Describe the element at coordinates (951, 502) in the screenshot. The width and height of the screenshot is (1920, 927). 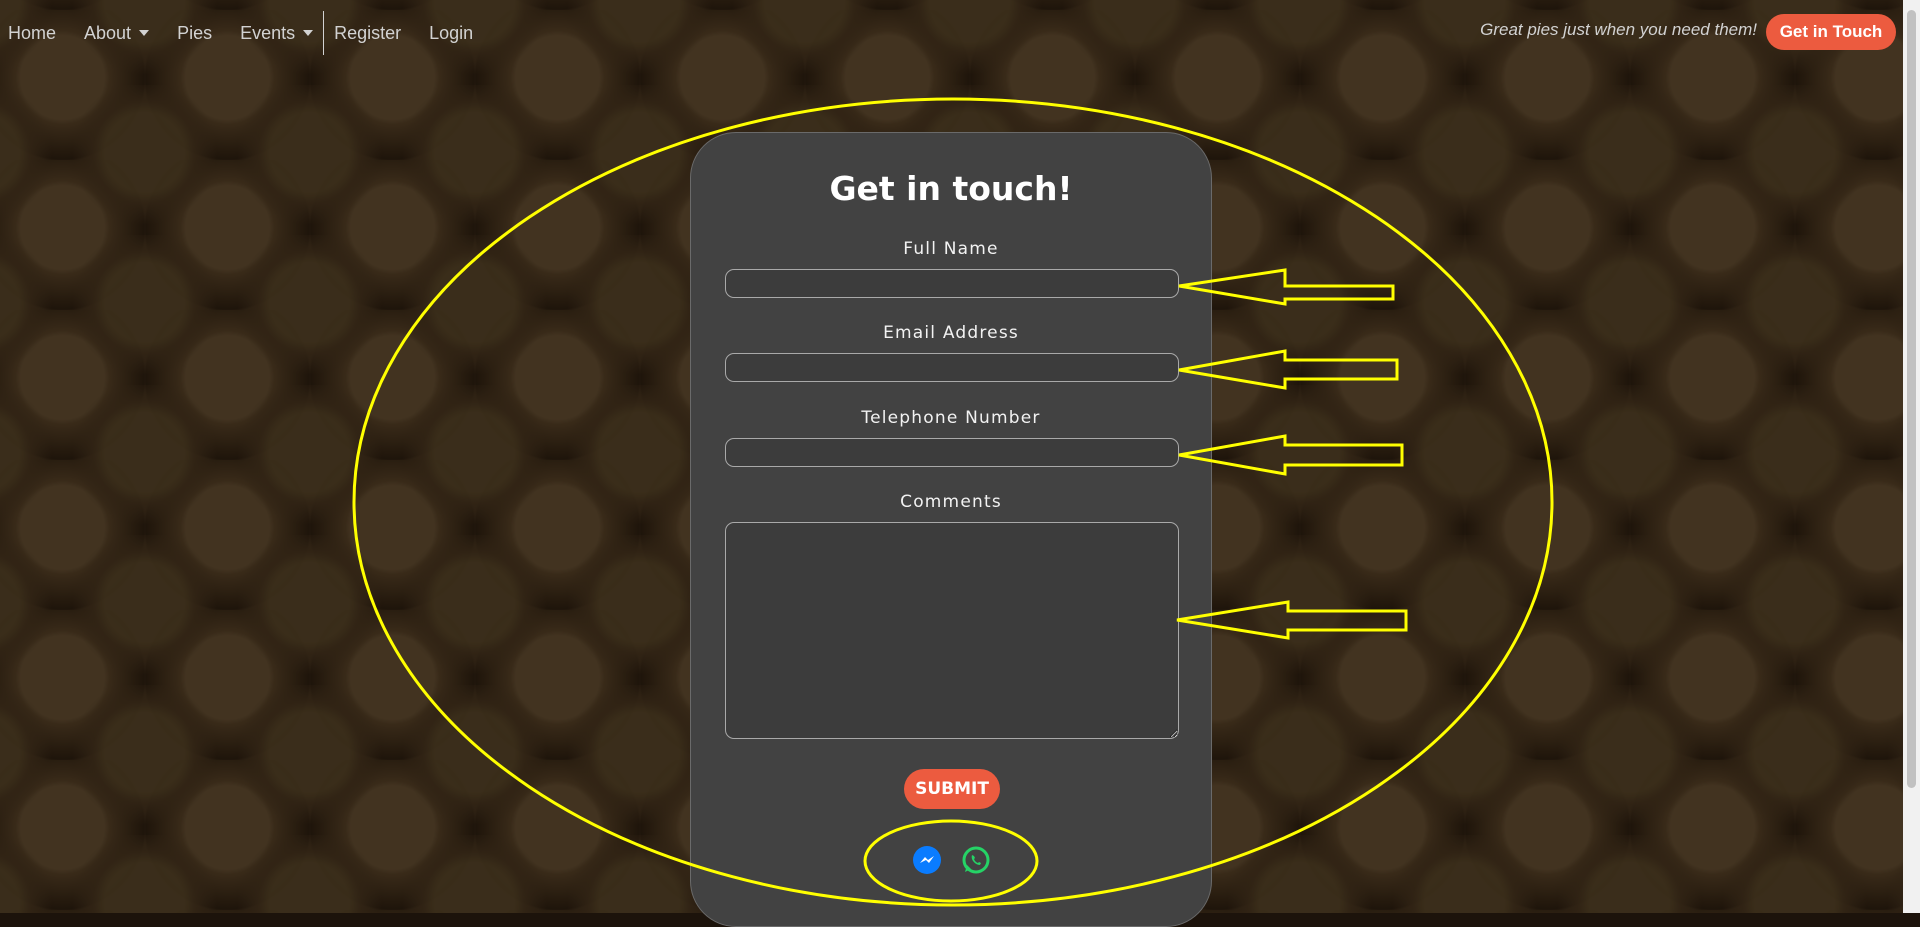
I see `comments-label: Comments` at that location.